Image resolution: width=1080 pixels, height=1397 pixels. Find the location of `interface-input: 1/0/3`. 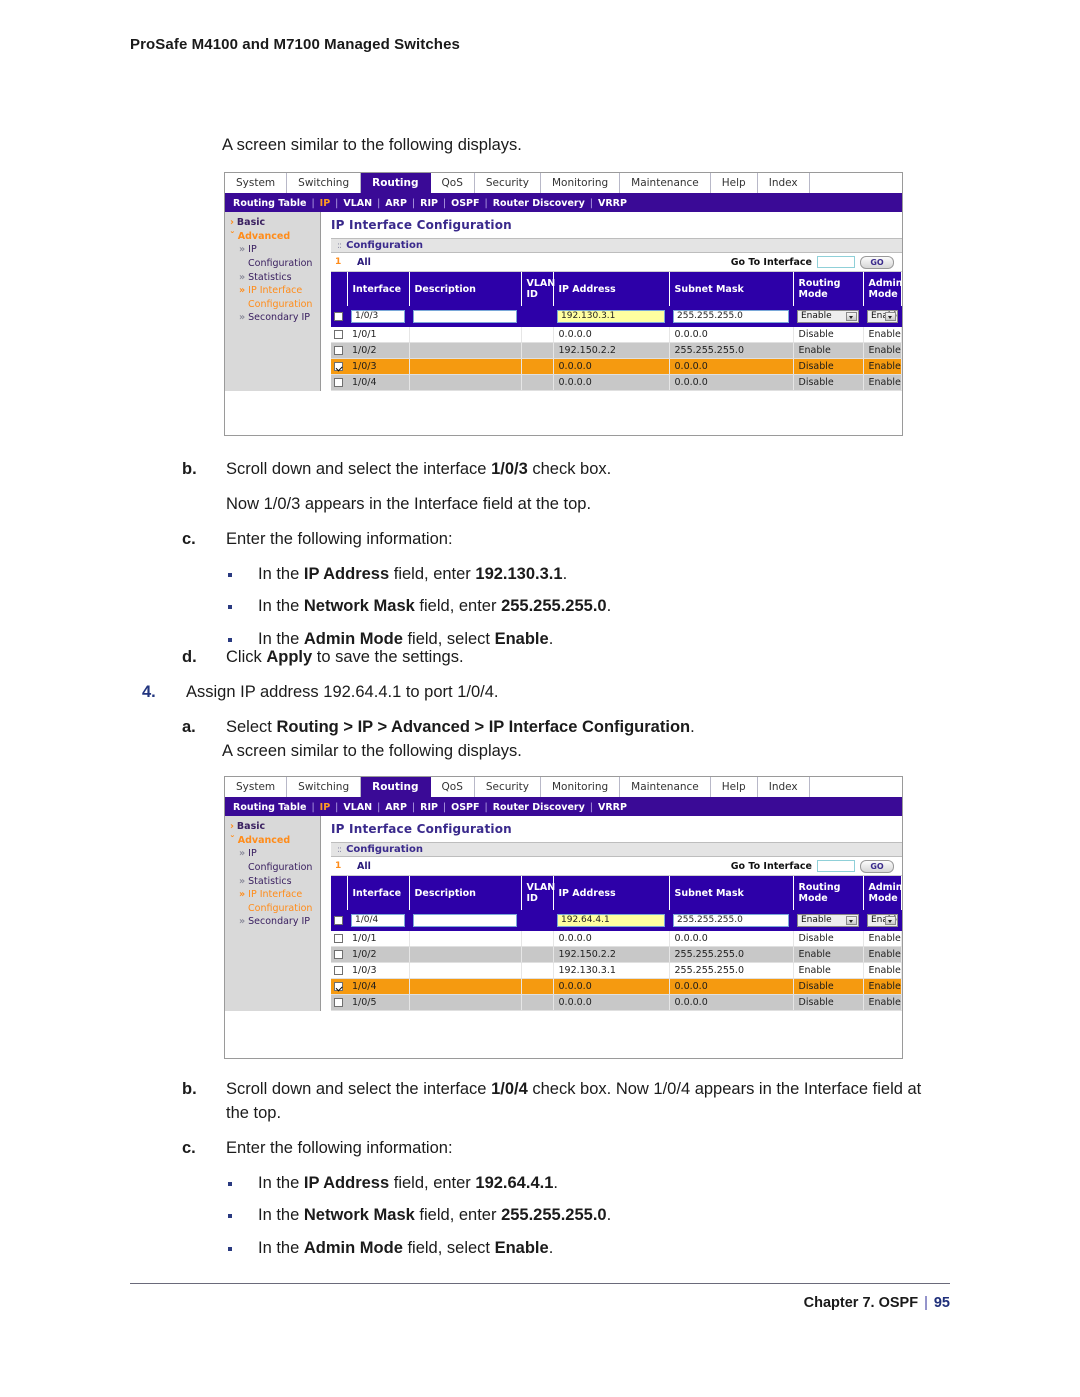

interface-input: 1/0/3 is located at coordinates (378, 316).